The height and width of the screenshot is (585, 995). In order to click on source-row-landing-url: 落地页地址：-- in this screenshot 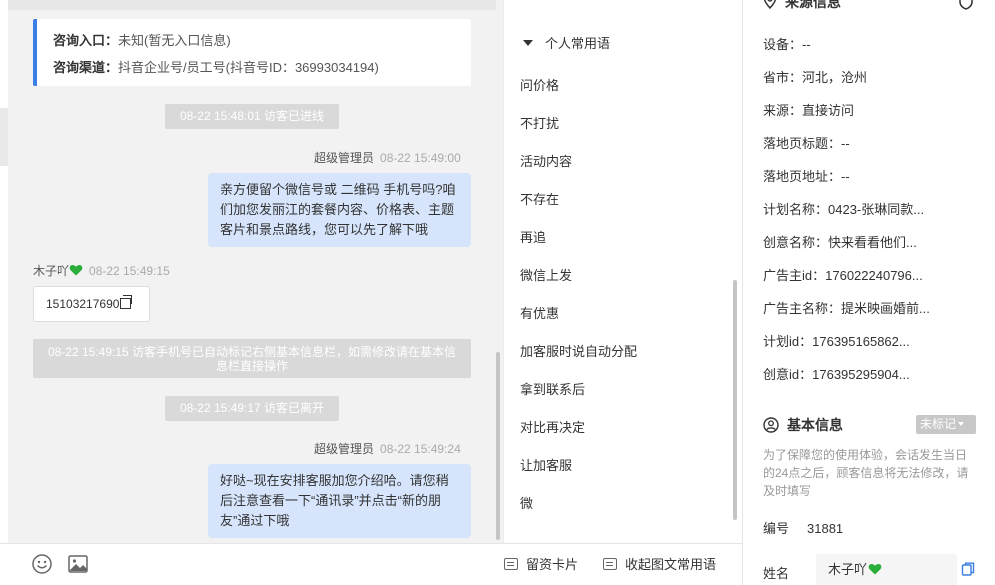, I will do `click(806, 176)`.